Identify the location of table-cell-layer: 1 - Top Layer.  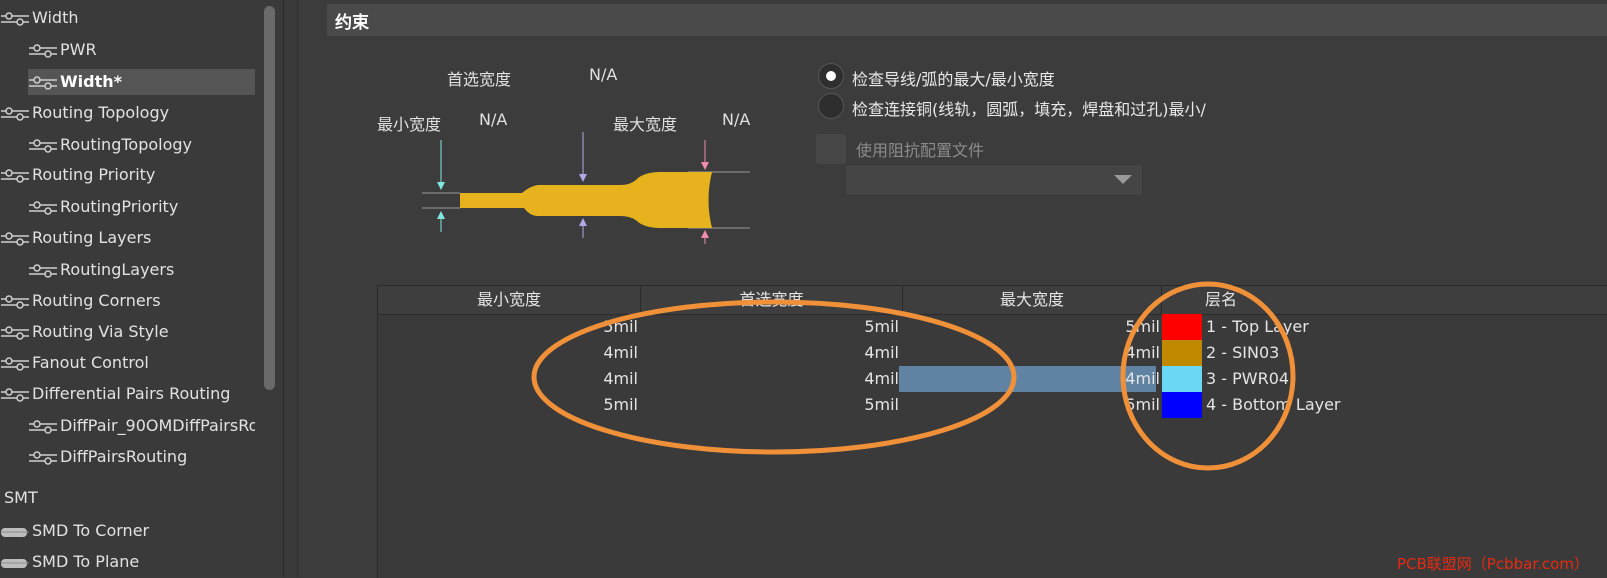
(1257, 327).